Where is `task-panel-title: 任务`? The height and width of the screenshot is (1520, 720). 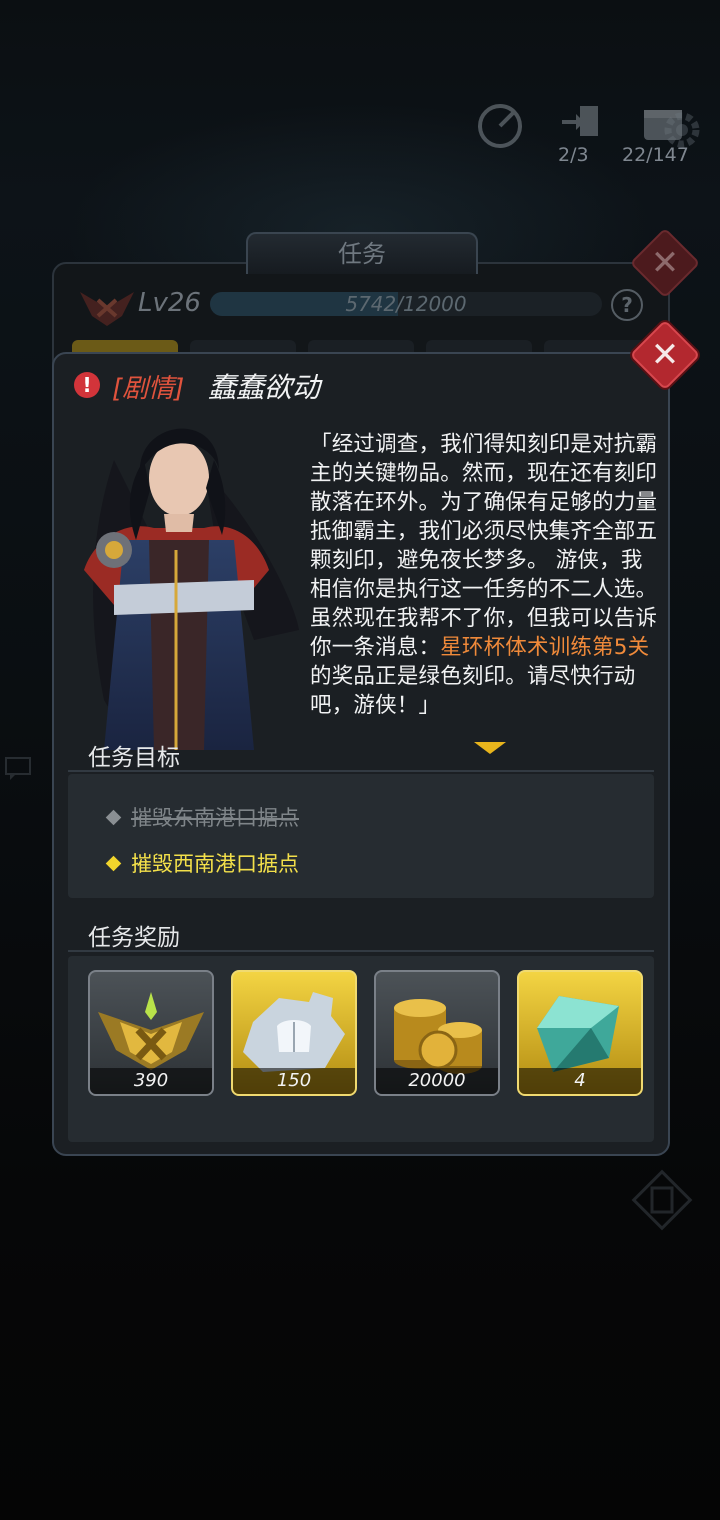 task-panel-title: 任务 is located at coordinates (362, 253).